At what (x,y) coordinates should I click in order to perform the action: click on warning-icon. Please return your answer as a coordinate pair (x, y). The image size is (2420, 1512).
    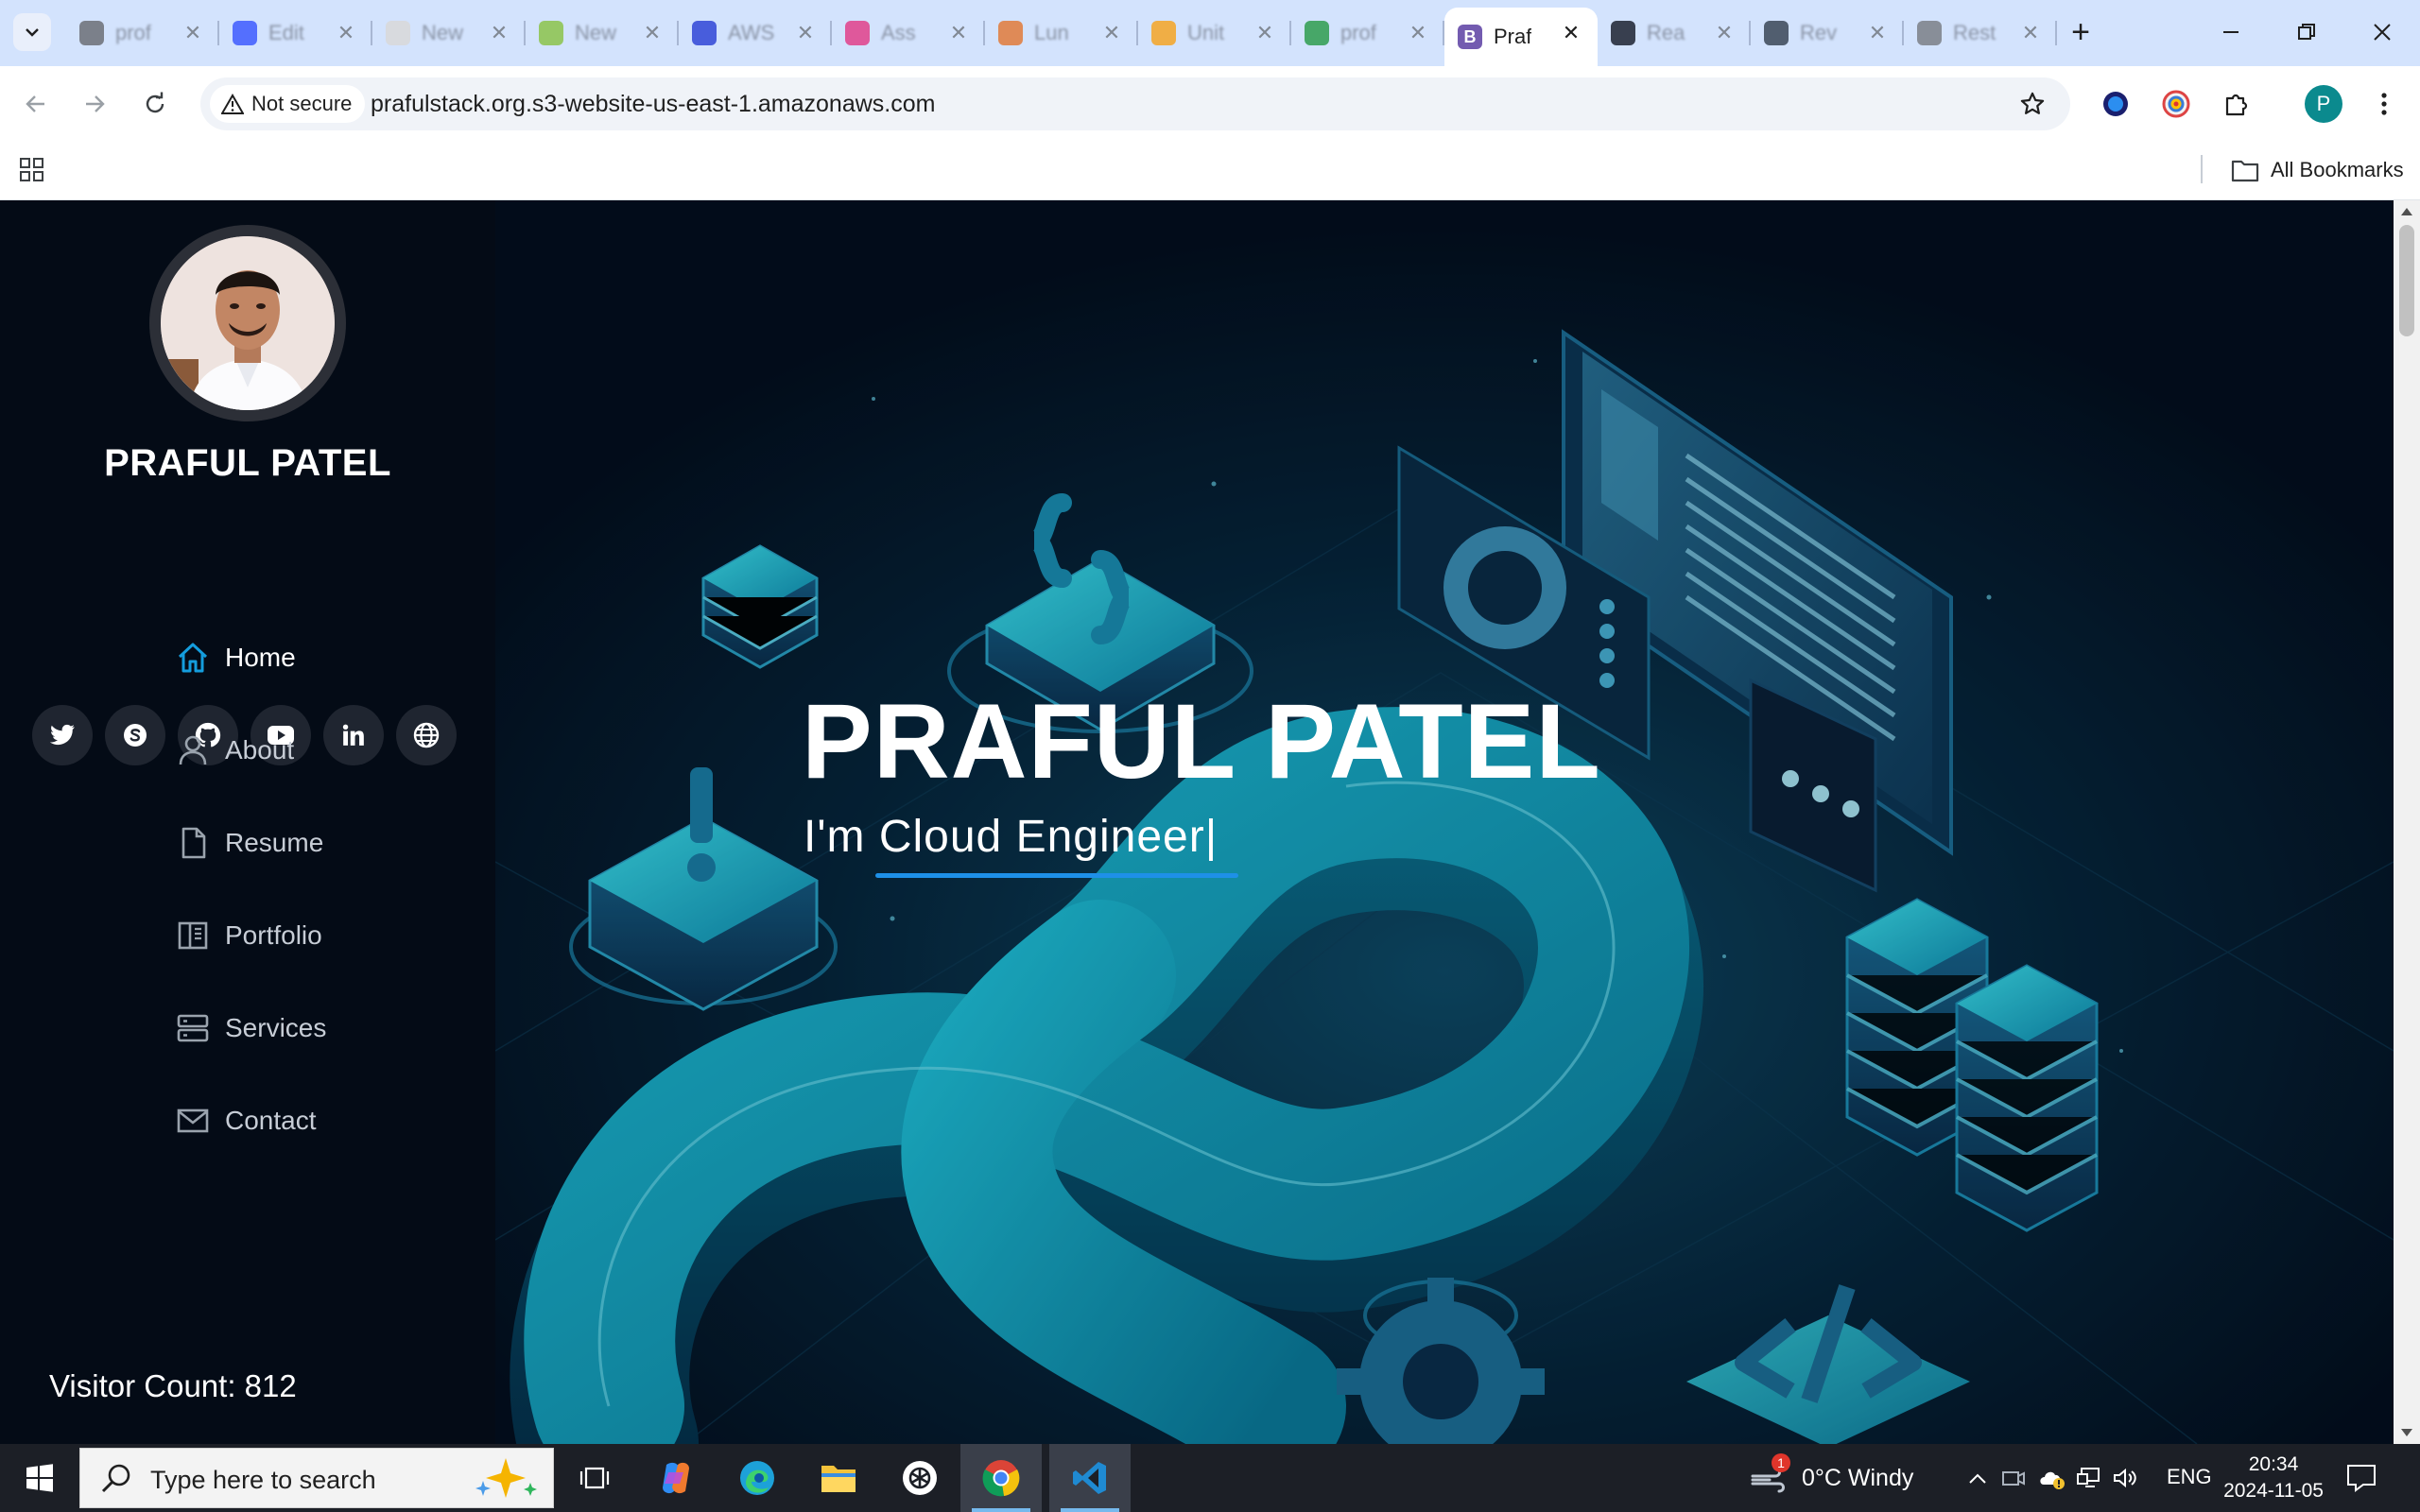
    Looking at the image, I should click on (233, 104).